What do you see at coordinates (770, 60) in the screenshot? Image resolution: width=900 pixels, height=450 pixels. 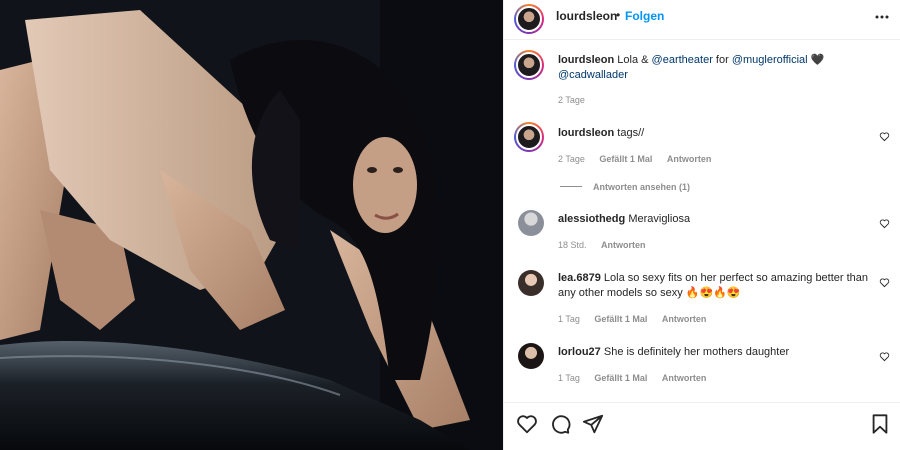 I see `mention-link: @muglerofficial` at bounding box center [770, 60].